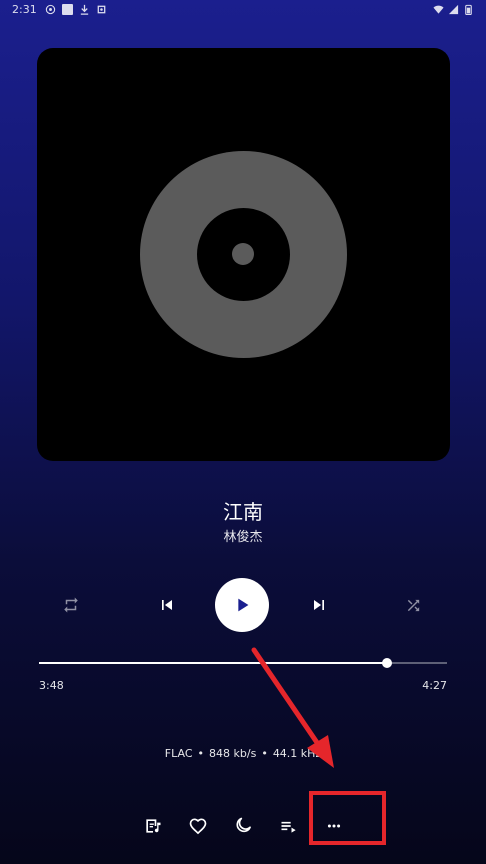 The width and height of the screenshot is (486, 864). Describe the element at coordinates (297, 753) in the screenshot. I see `audio-sample-rate: 44.1 kHz` at that location.